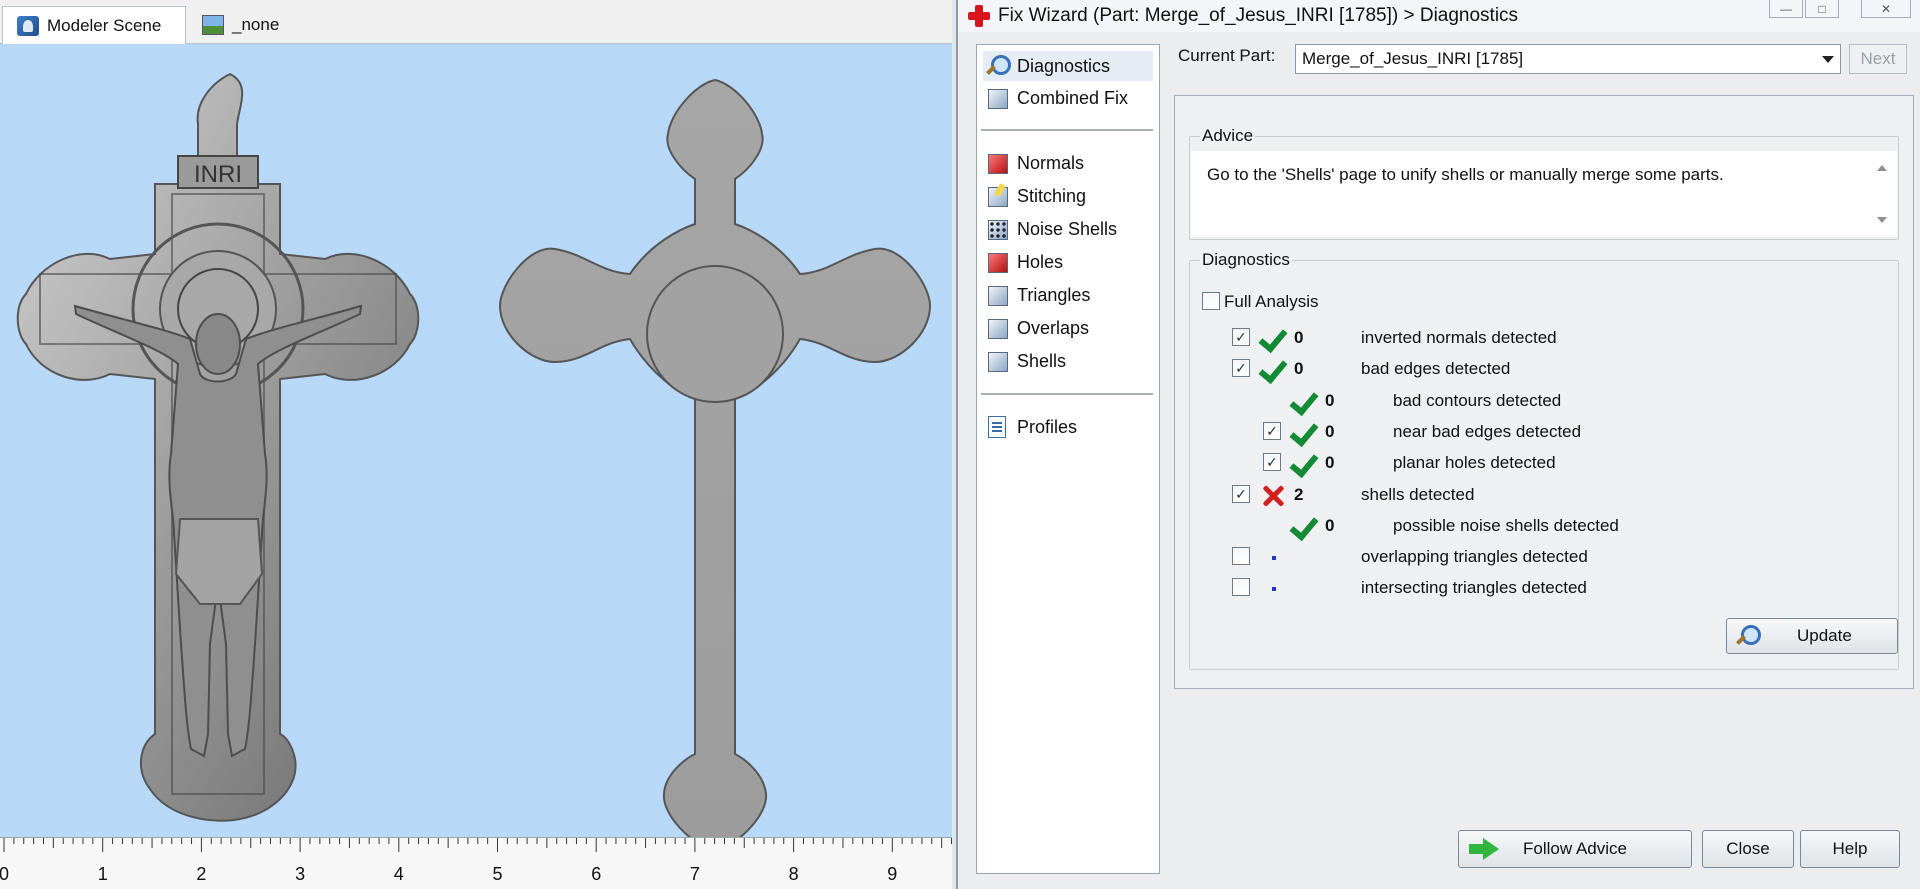 The width and height of the screenshot is (1920, 889). What do you see at coordinates (1568, 59) in the screenshot?
I see `current-part-select: Merge_of_Jesus_INRI [1785]` at bounding box center [1568, 59].